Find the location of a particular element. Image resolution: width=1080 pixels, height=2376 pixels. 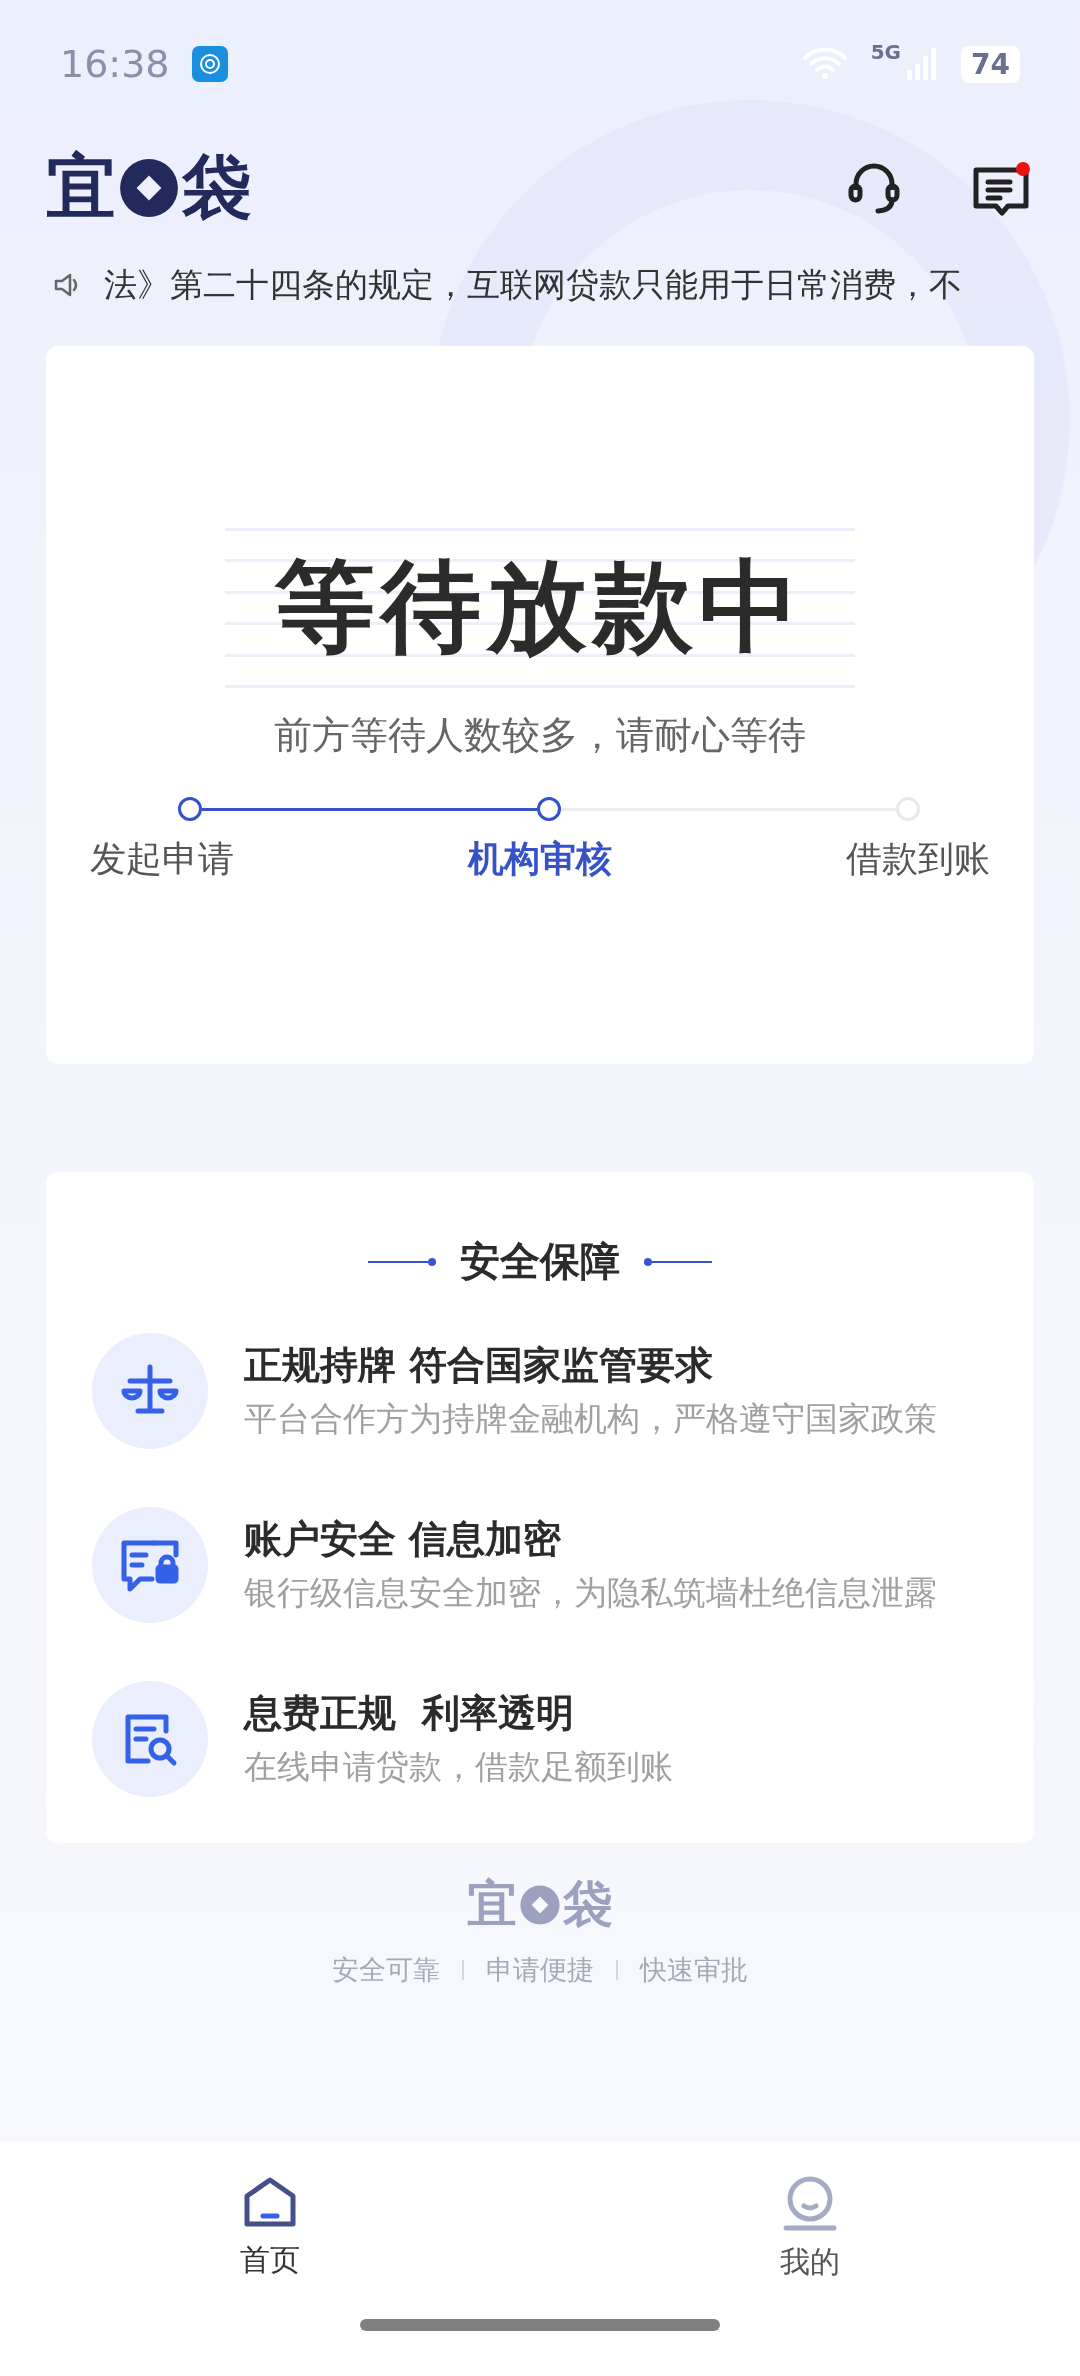

step-label: 机构审核 is located at coordinates (540, 859).